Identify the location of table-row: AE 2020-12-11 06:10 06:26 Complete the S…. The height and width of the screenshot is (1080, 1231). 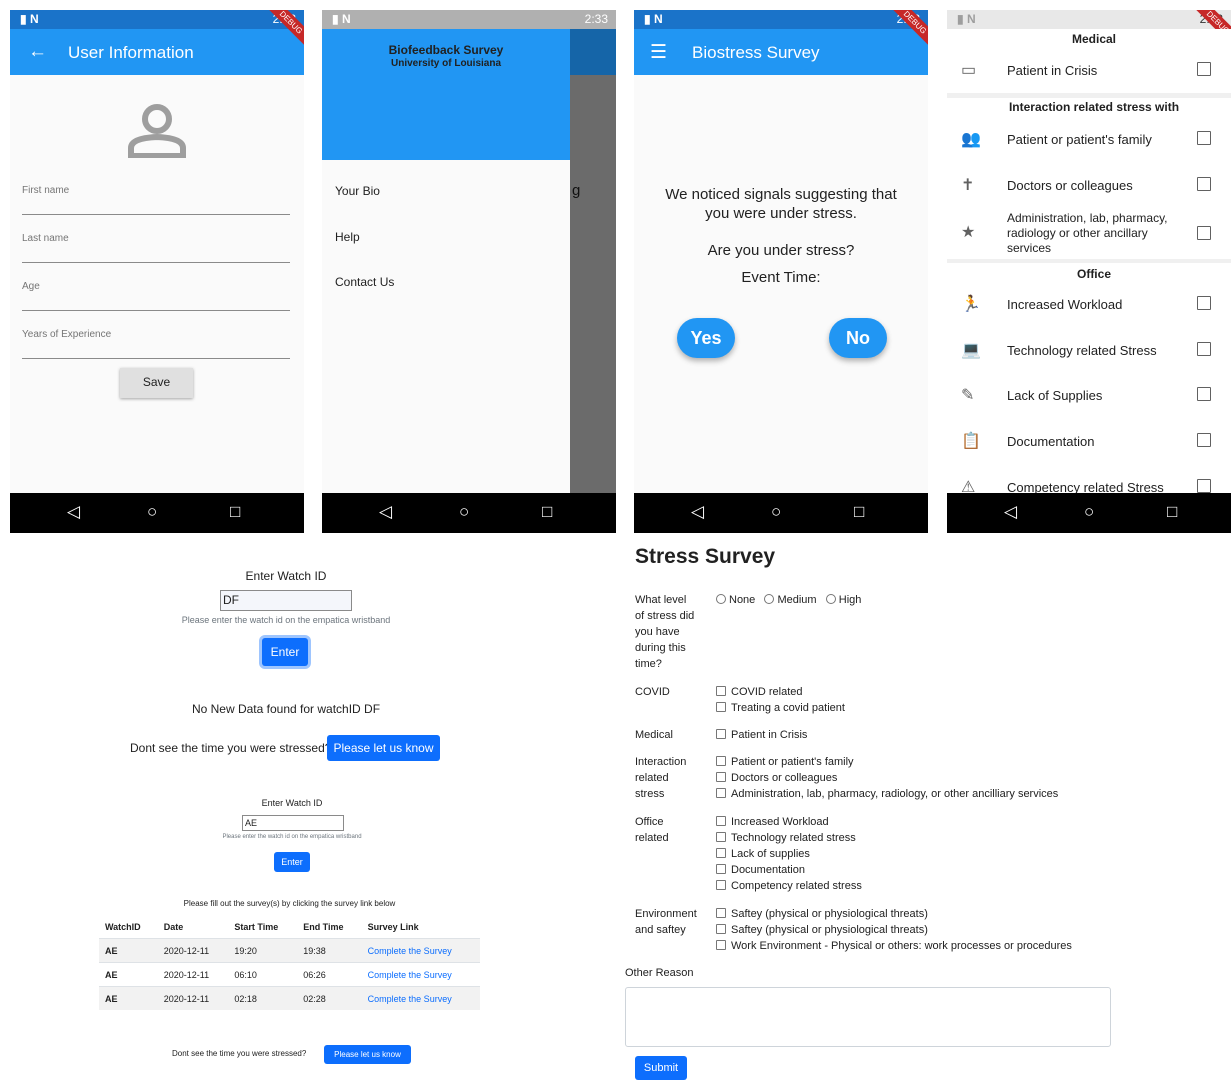
(289, 974).